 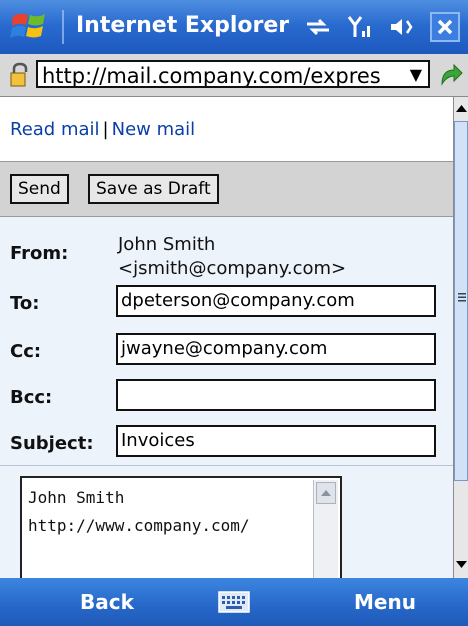 I want to click on from-email: <jsmith@company.com>, so click(x=232, y=268).